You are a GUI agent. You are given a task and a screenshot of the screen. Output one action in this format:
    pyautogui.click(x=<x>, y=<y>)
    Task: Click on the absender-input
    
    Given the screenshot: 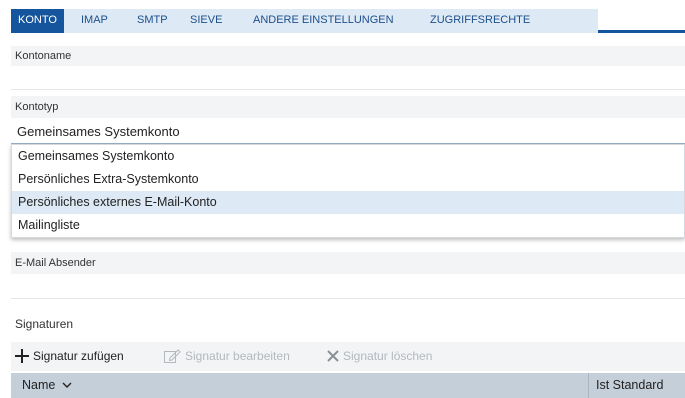 What is the action you would take?
    pyautogui.click(x=348, y=286)
    